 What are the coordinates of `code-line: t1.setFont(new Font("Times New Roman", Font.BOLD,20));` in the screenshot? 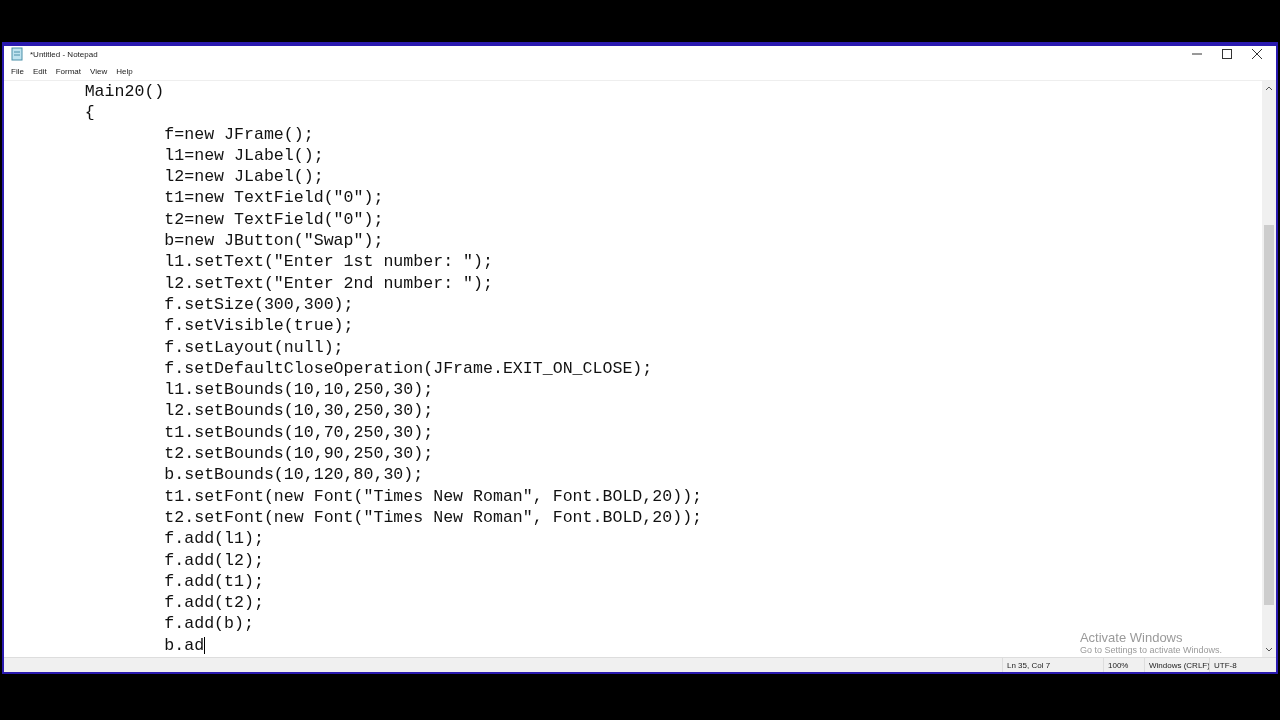 It's located at (433, 496).